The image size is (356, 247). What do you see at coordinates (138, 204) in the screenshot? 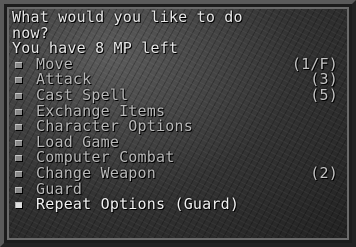
I see `menu-item-label: Repeat Options (Guard)` at bounding box center [138, 204].